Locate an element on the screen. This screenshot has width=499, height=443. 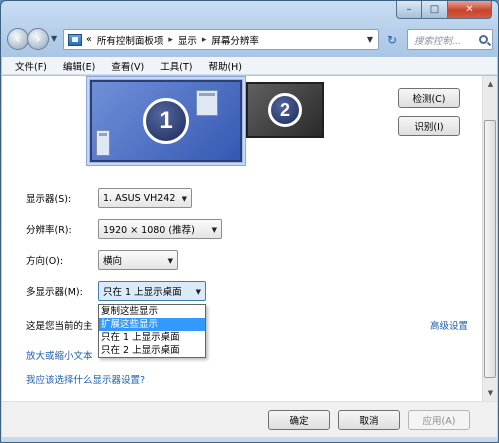
option-duplicate: 复制这些显示 is located at coordinates (152, 311).